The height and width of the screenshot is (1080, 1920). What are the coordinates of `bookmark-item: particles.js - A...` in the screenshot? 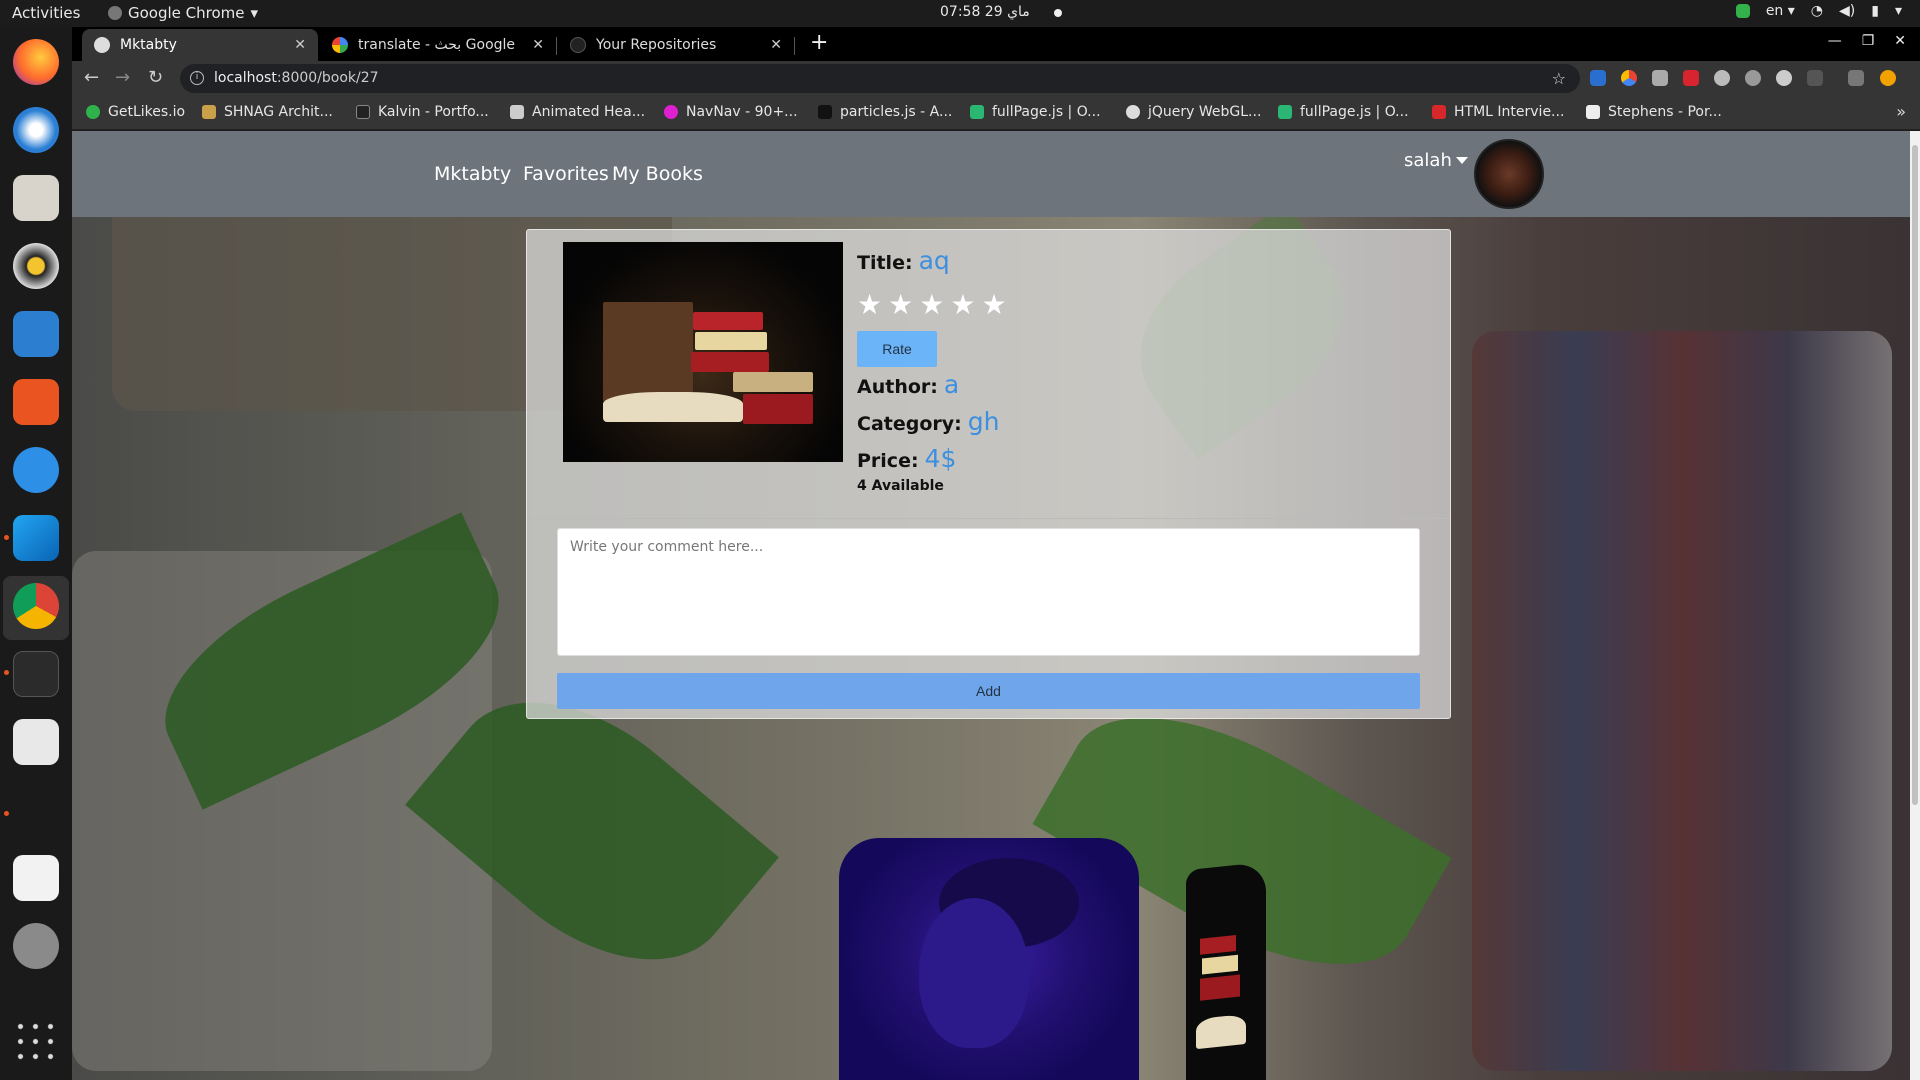 It's located at (885, 112).